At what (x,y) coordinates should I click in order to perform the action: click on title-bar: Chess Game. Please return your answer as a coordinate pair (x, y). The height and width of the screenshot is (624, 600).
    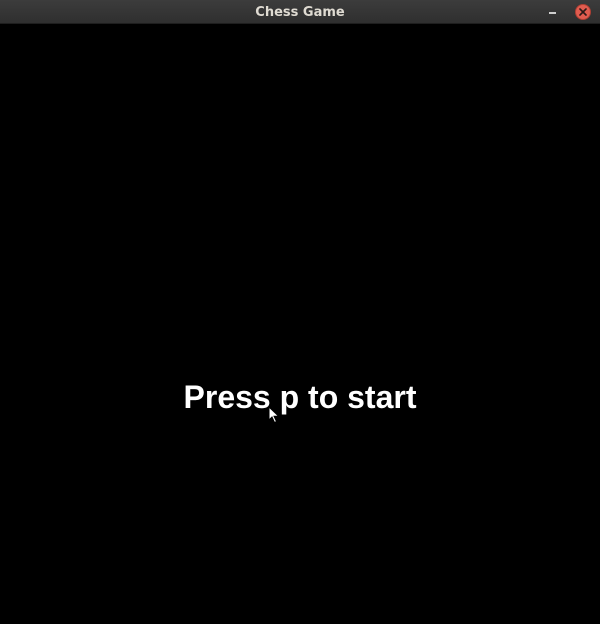
    Looking at the image, I should click on (300, 12).